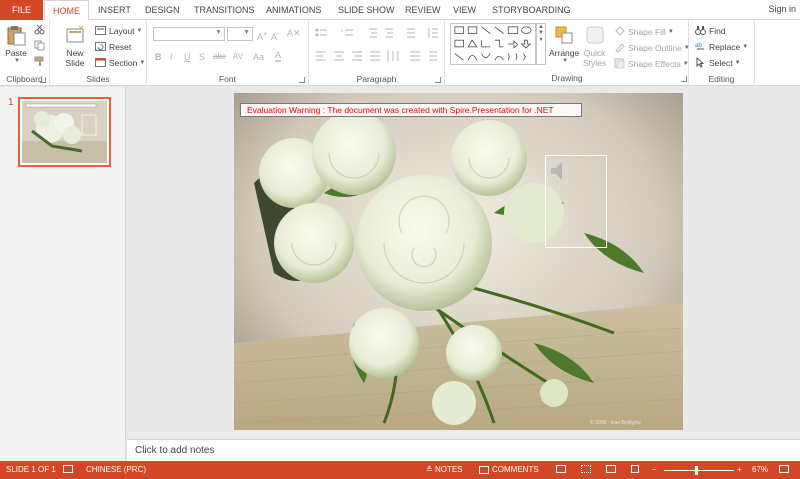  I want to click on normal-view-icon, so click(561, 469).